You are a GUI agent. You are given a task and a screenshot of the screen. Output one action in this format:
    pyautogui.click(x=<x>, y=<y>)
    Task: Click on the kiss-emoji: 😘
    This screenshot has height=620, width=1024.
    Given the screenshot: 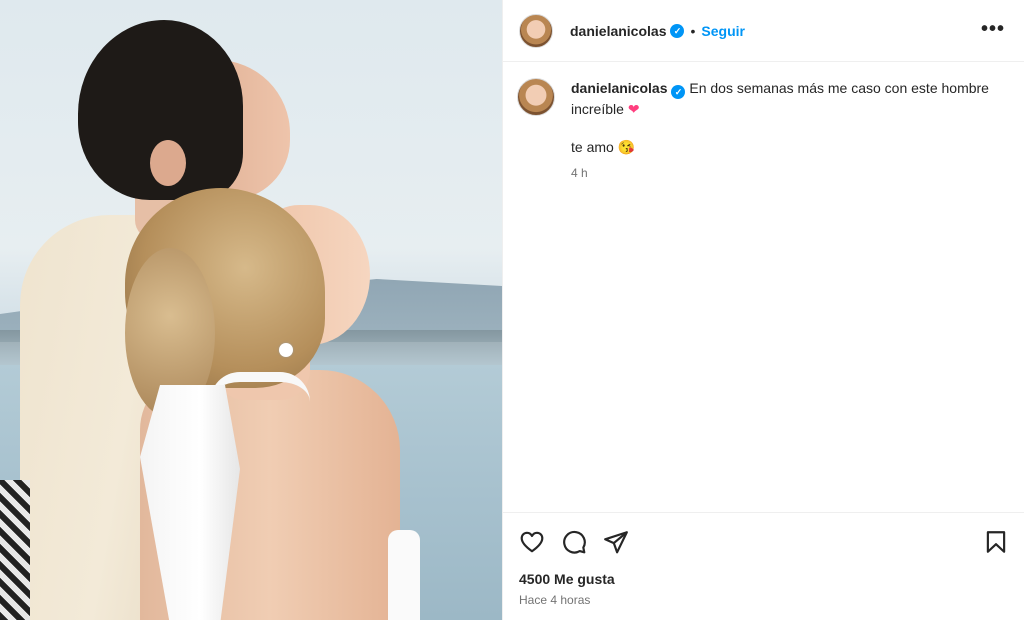 What is the action you would take?
    pyautogui.click(x=626, y=147)
    